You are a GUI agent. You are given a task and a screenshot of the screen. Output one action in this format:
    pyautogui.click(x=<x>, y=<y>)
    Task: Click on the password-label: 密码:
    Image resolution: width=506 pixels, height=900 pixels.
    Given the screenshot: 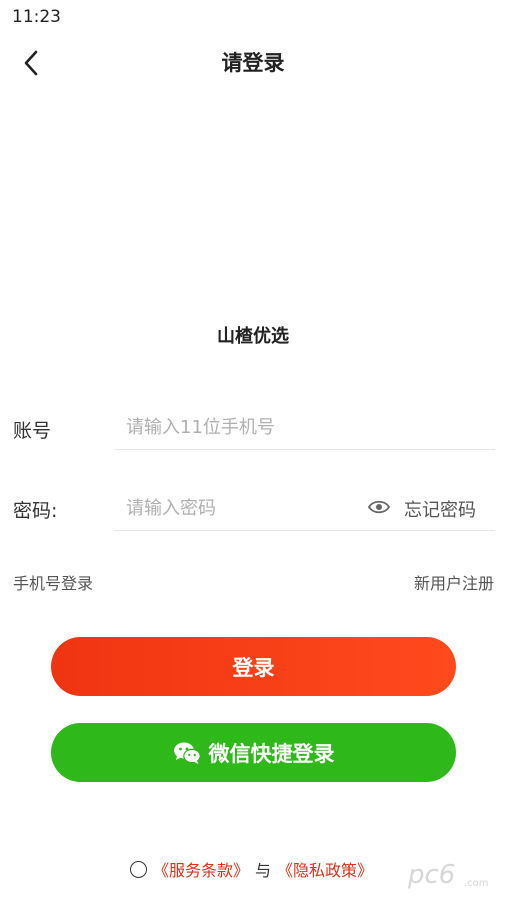 What is the action you would take?
    pyautogui.click(x=35, y=511)
    